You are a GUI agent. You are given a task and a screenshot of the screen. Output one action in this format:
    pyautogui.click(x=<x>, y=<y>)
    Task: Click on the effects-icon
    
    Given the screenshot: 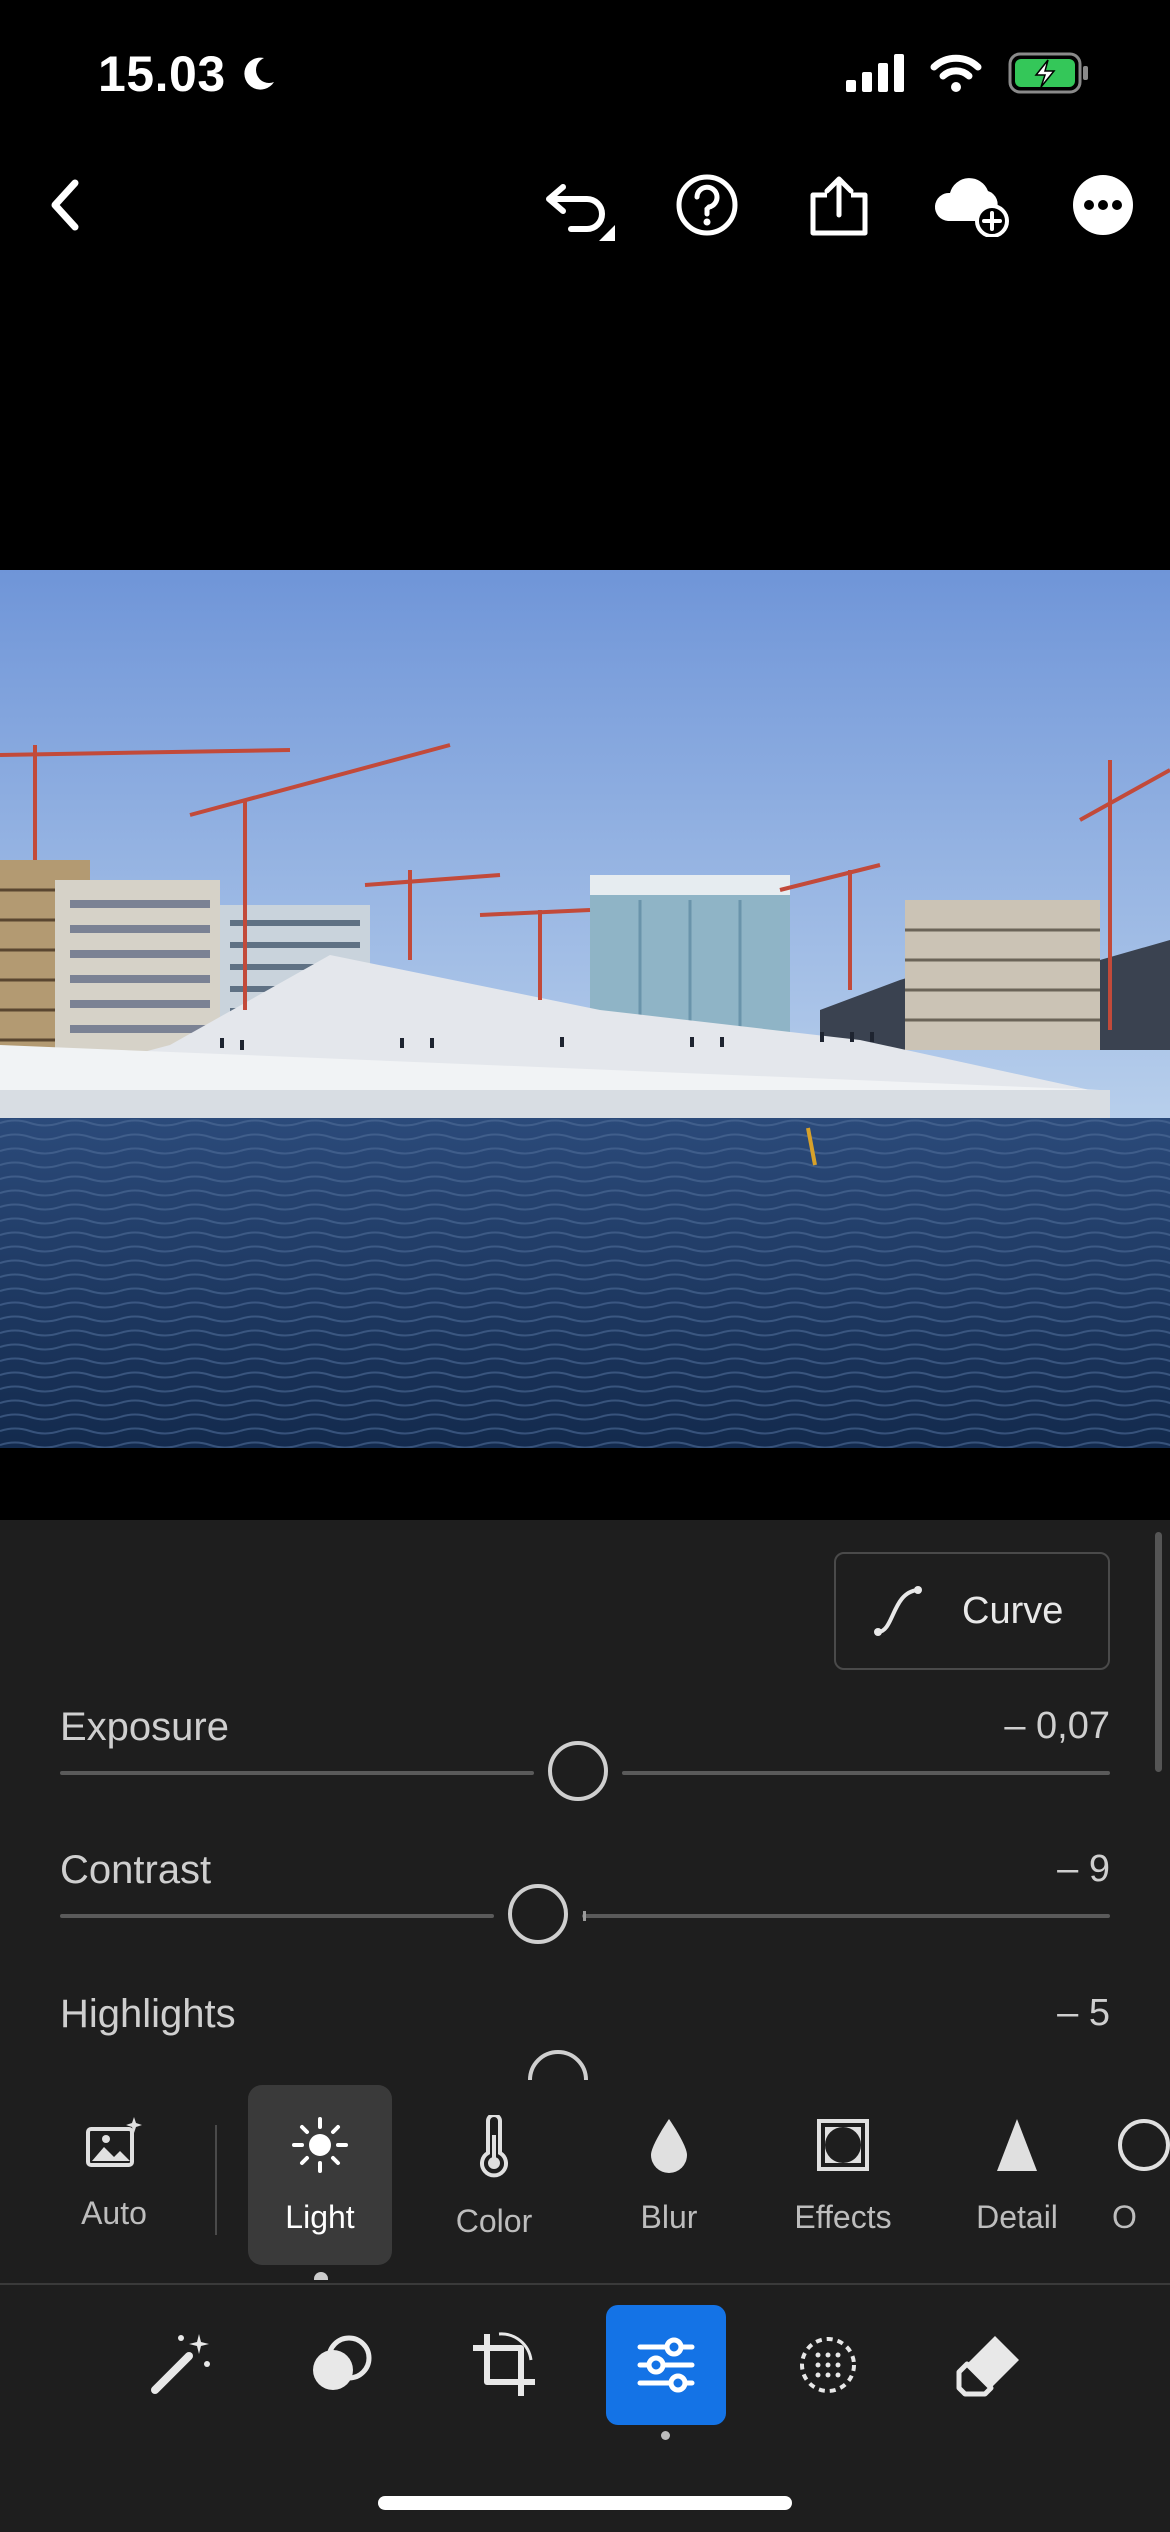 What is the action you would take?
    pyautogui.click(x=843, y=2145)
    